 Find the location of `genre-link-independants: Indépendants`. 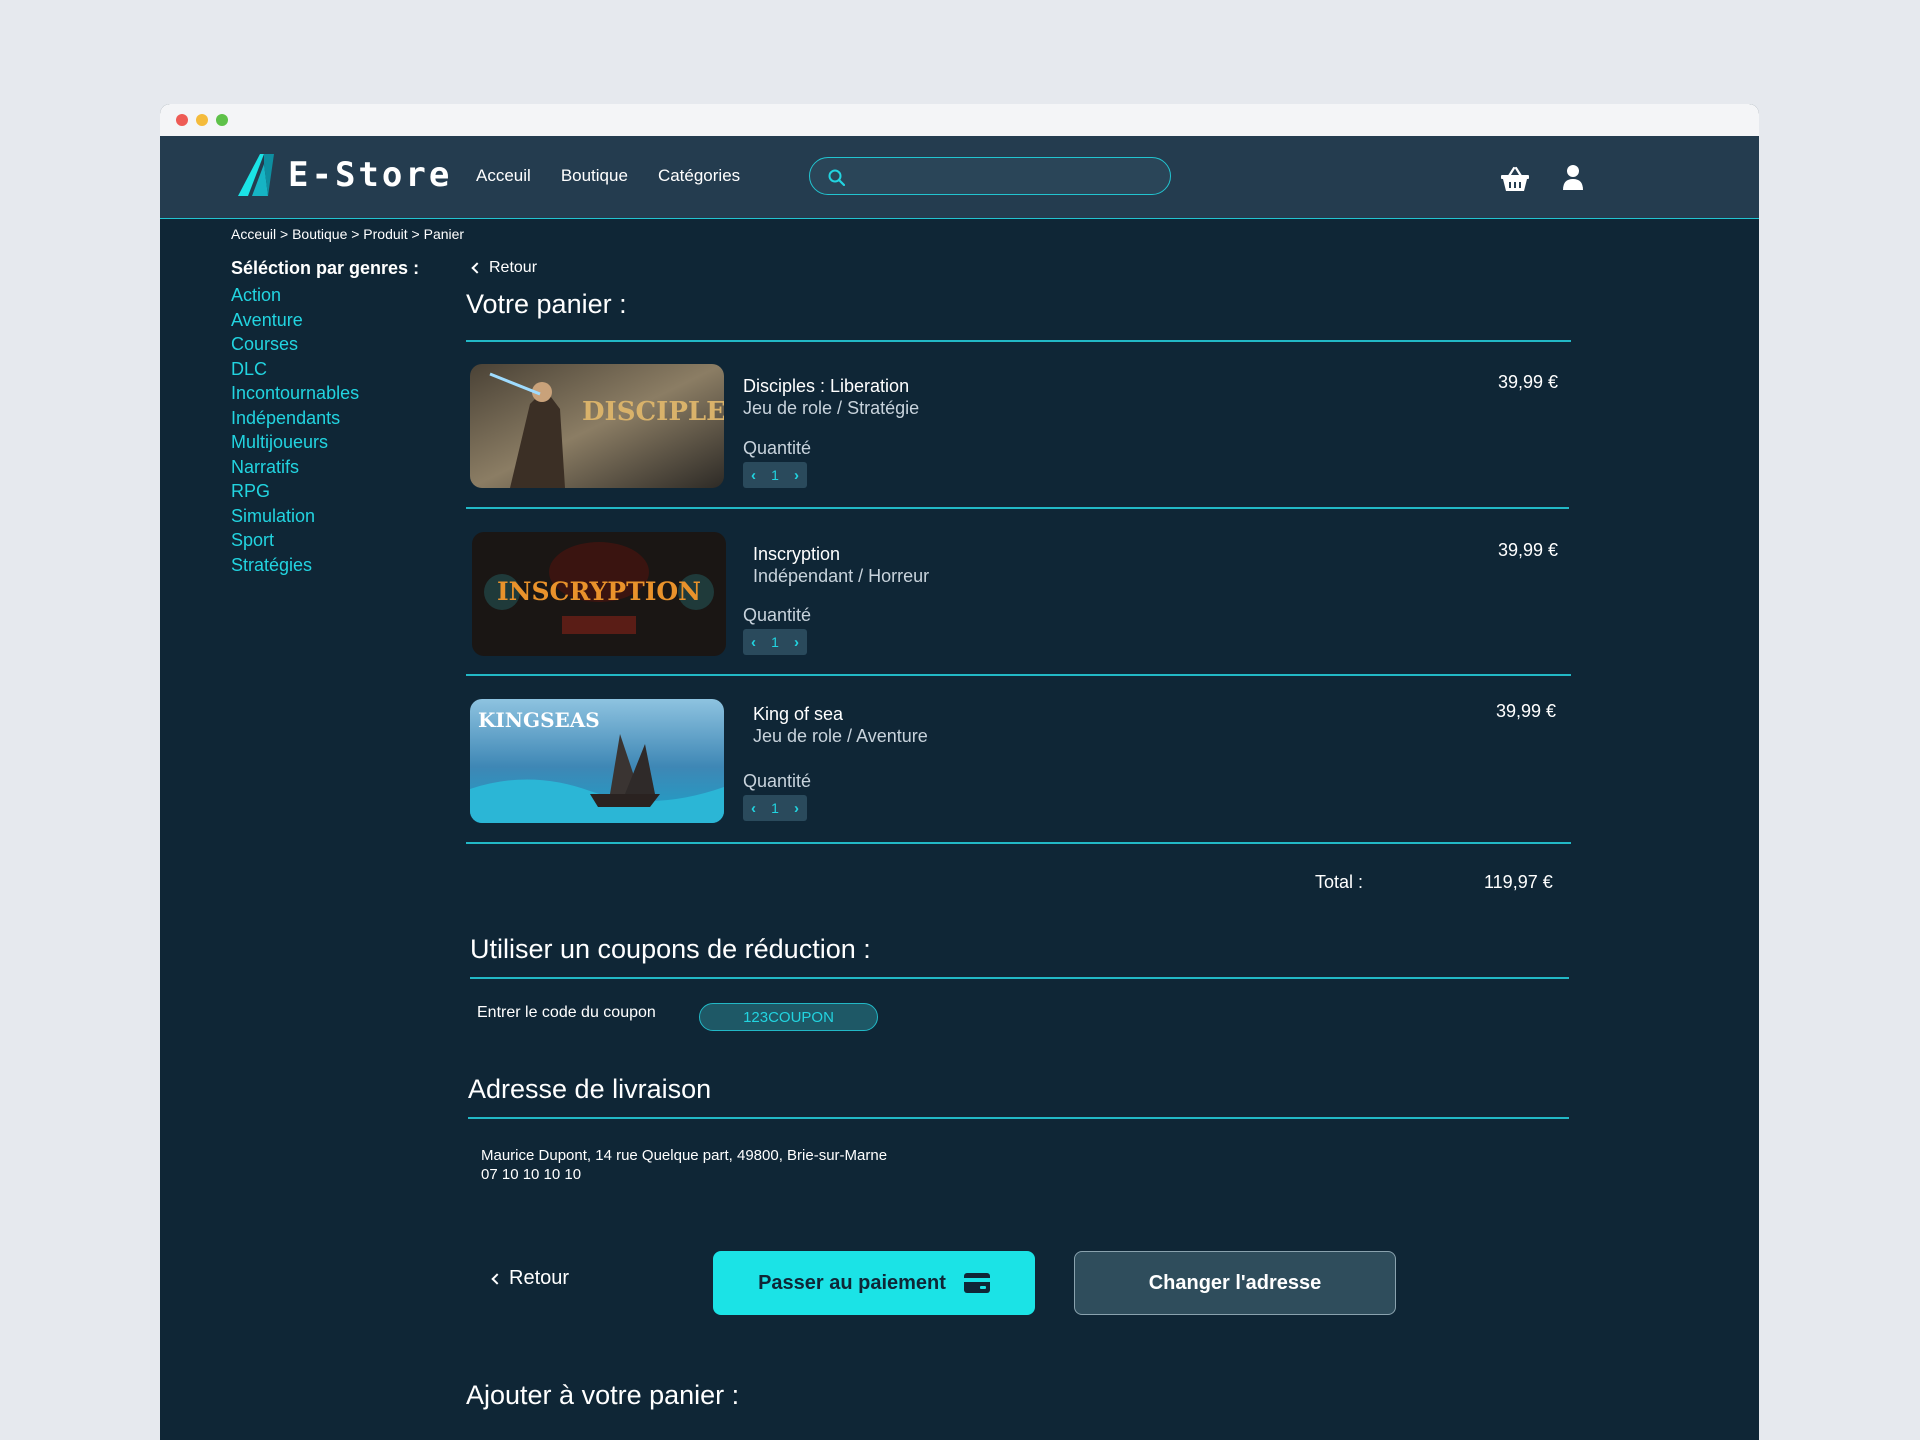

genre-link-independants: Indépendants is located at coordinates (325, 418).